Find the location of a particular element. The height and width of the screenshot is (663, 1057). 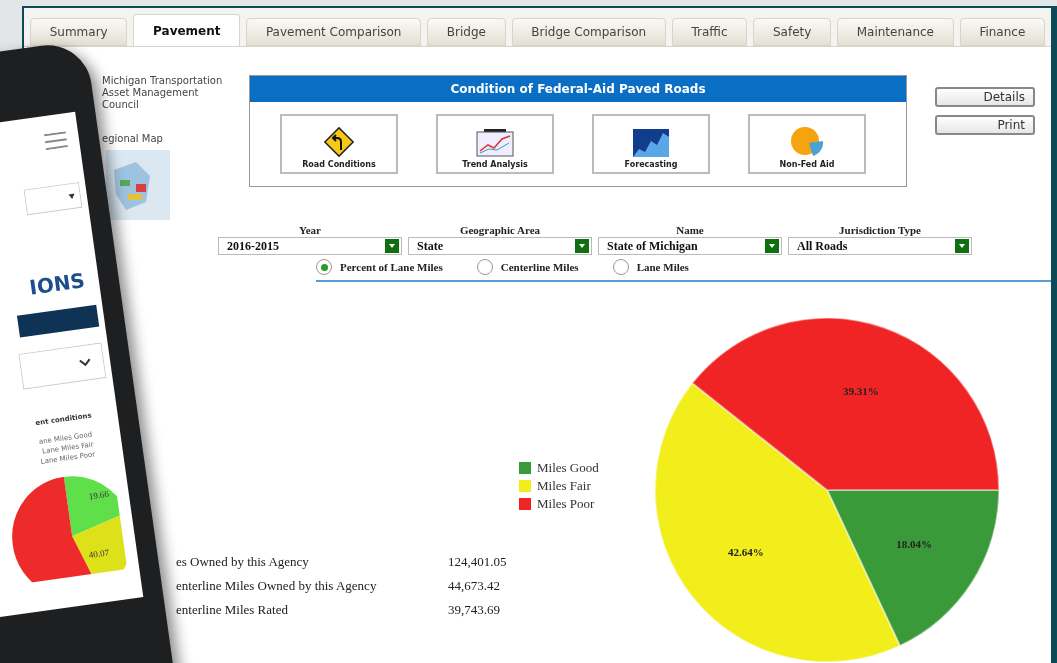

tab: Pavement Comparison is located at coordinates (334, 32).